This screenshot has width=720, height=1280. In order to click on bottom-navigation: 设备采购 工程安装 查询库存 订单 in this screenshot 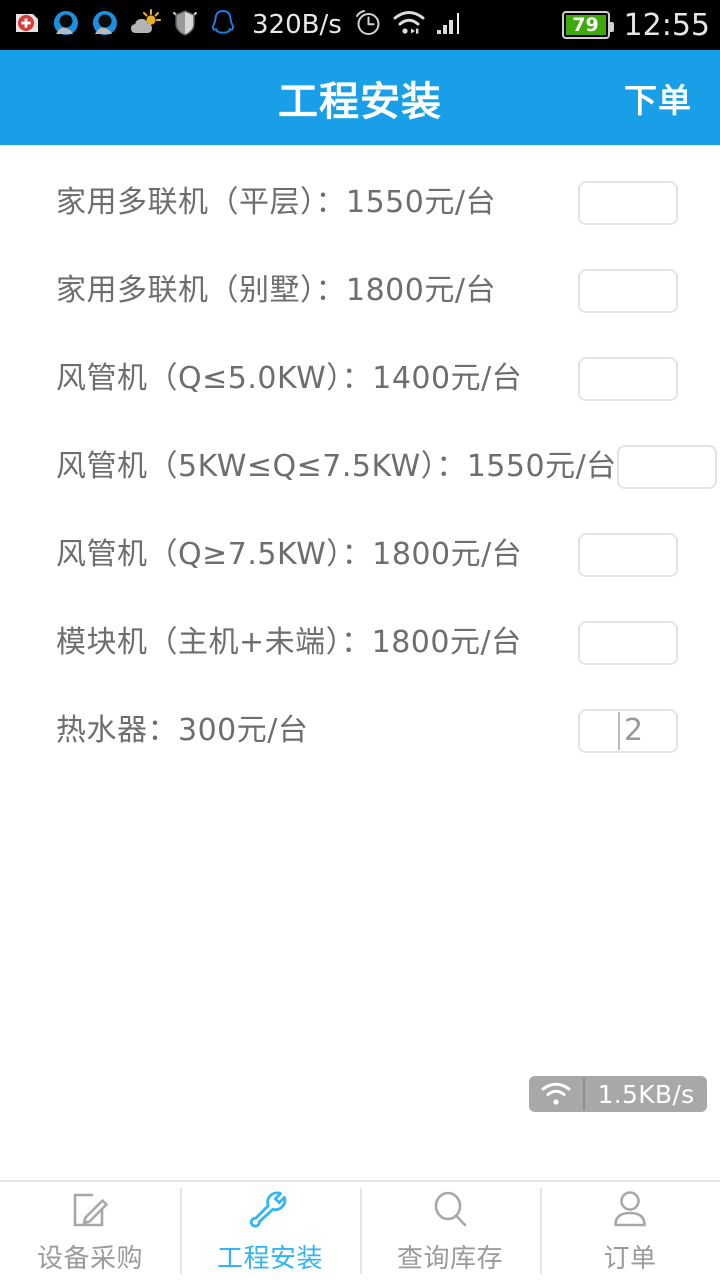, I will do `click(360, 1230)`.